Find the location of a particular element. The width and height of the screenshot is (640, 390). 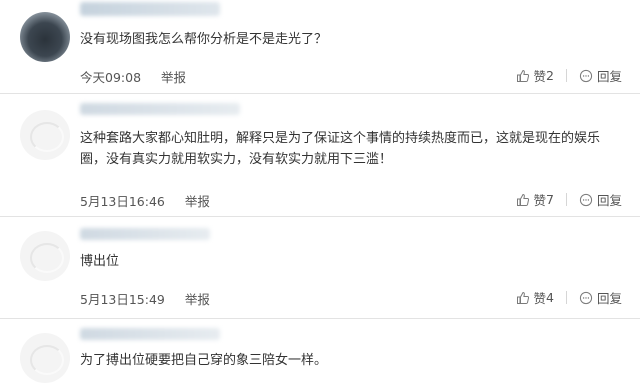

comment-text: 为了搏出位硬要把自己穿的象三陪女一样。 is located at coordinates (204, 360).